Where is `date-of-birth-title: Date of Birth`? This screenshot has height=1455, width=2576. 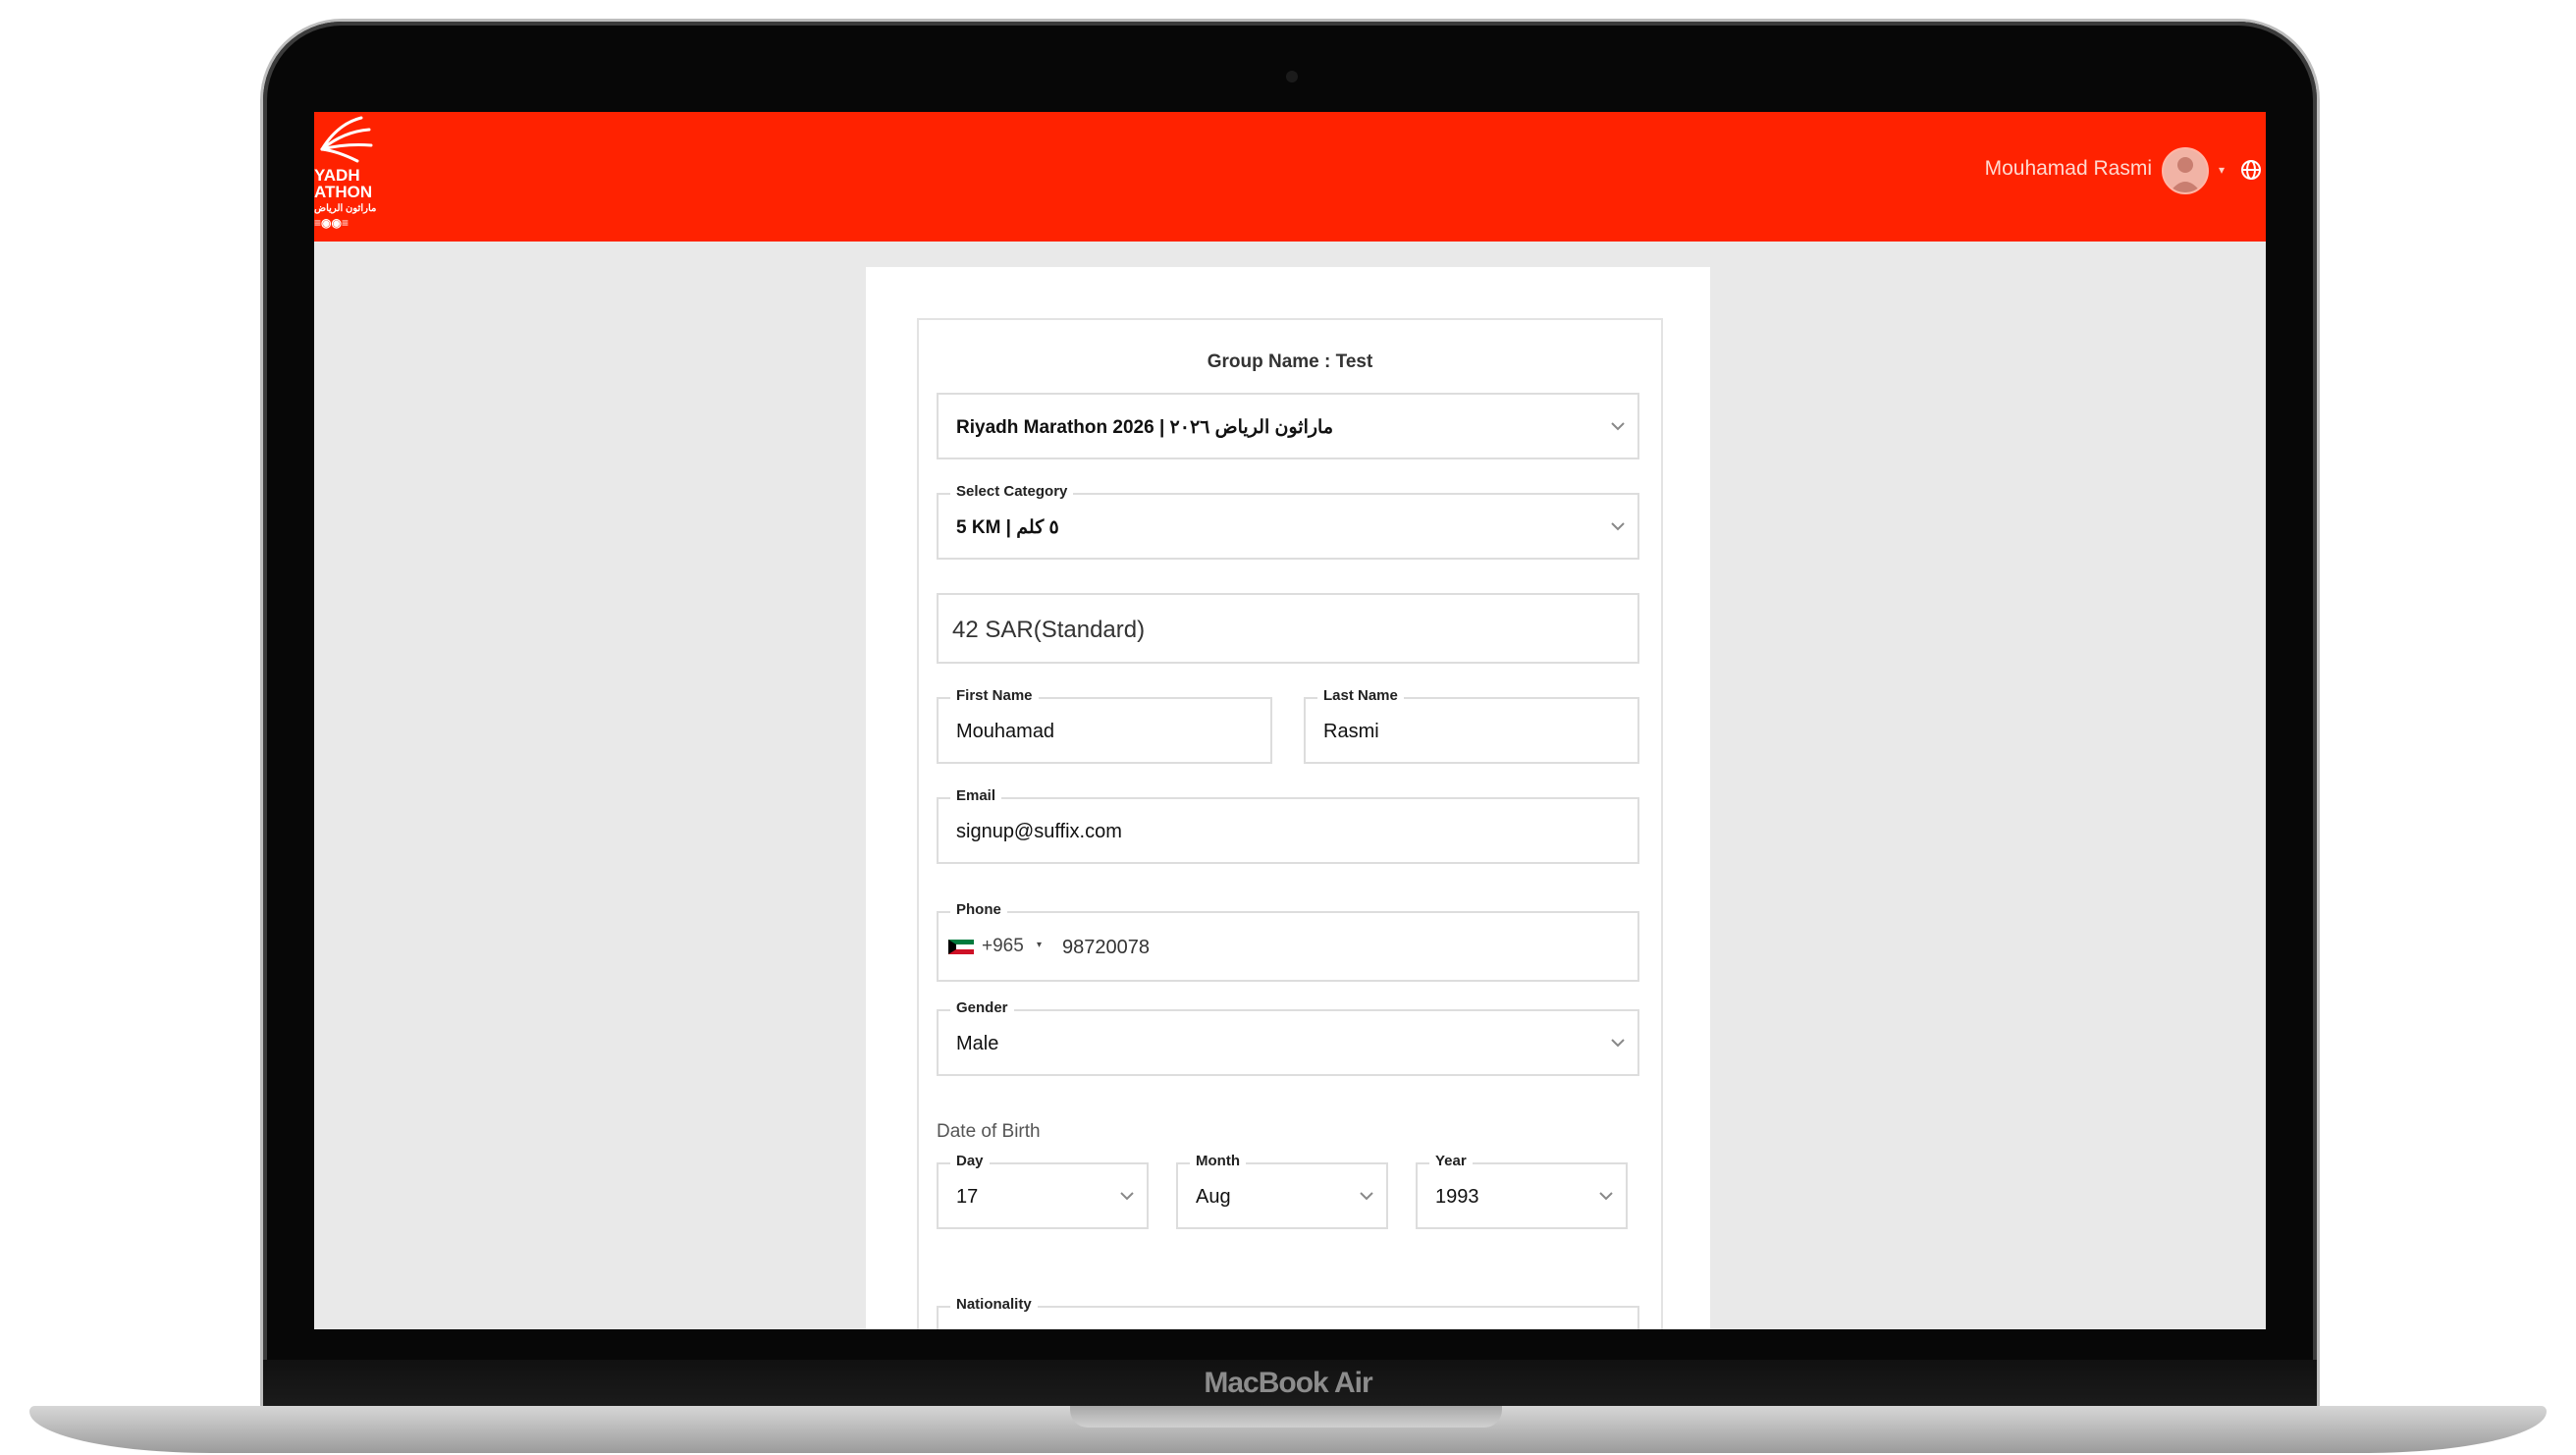
date-of-birth-title: Date of Birth is located at coordinates (989, 1131).